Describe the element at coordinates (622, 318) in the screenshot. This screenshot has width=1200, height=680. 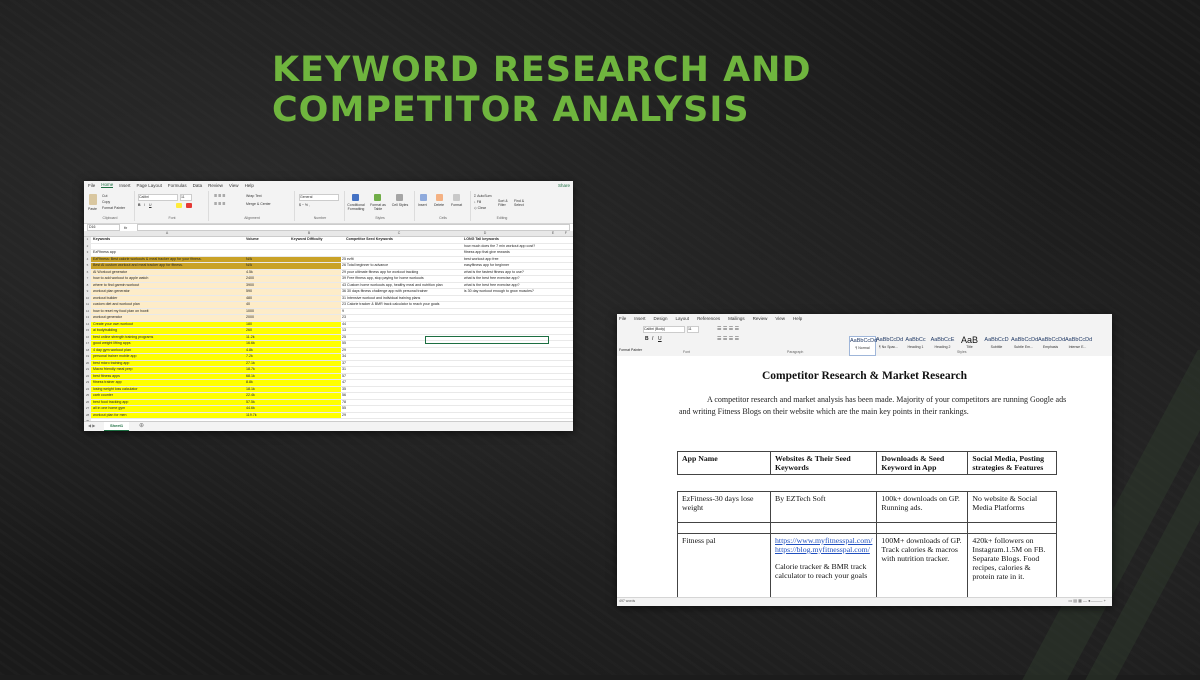
I see `word-menu-file: File` at that location.